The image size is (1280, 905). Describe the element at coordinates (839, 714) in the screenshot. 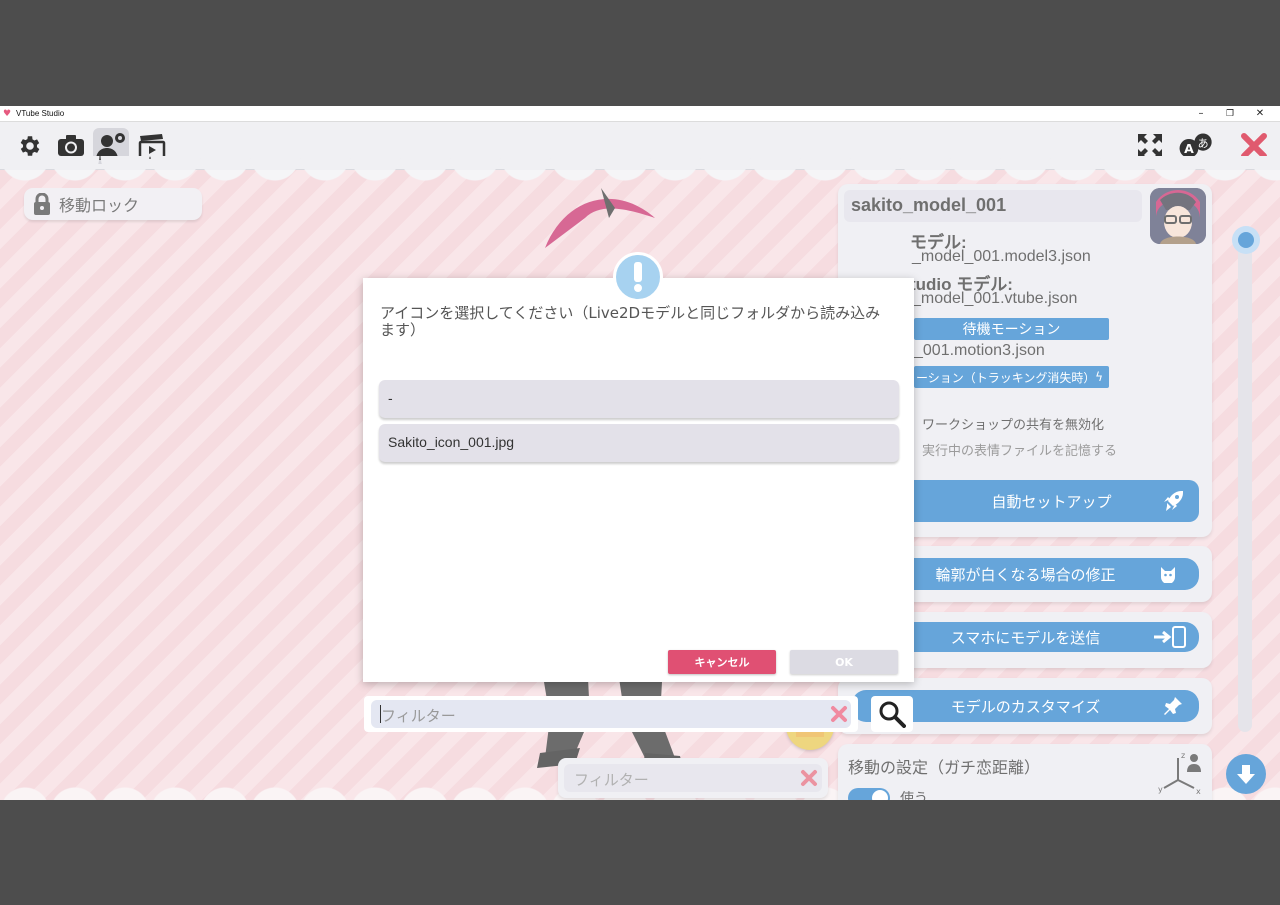

I see `clear-dialog-filter-icon` at that location.